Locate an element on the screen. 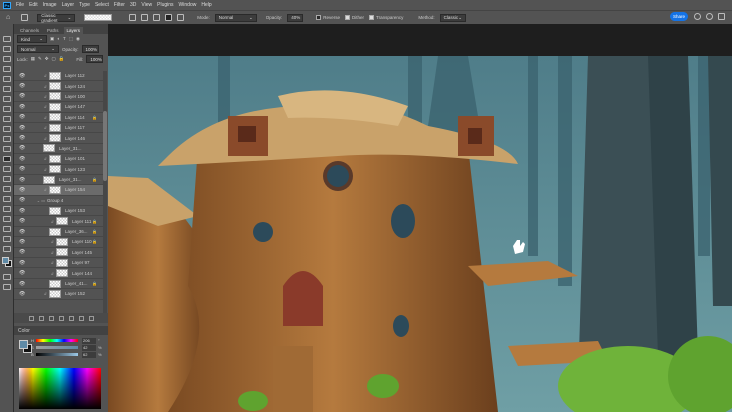 The width and height of the screenshot is (732, 412). brush-tool-icon is located at coordinates (7, 119).